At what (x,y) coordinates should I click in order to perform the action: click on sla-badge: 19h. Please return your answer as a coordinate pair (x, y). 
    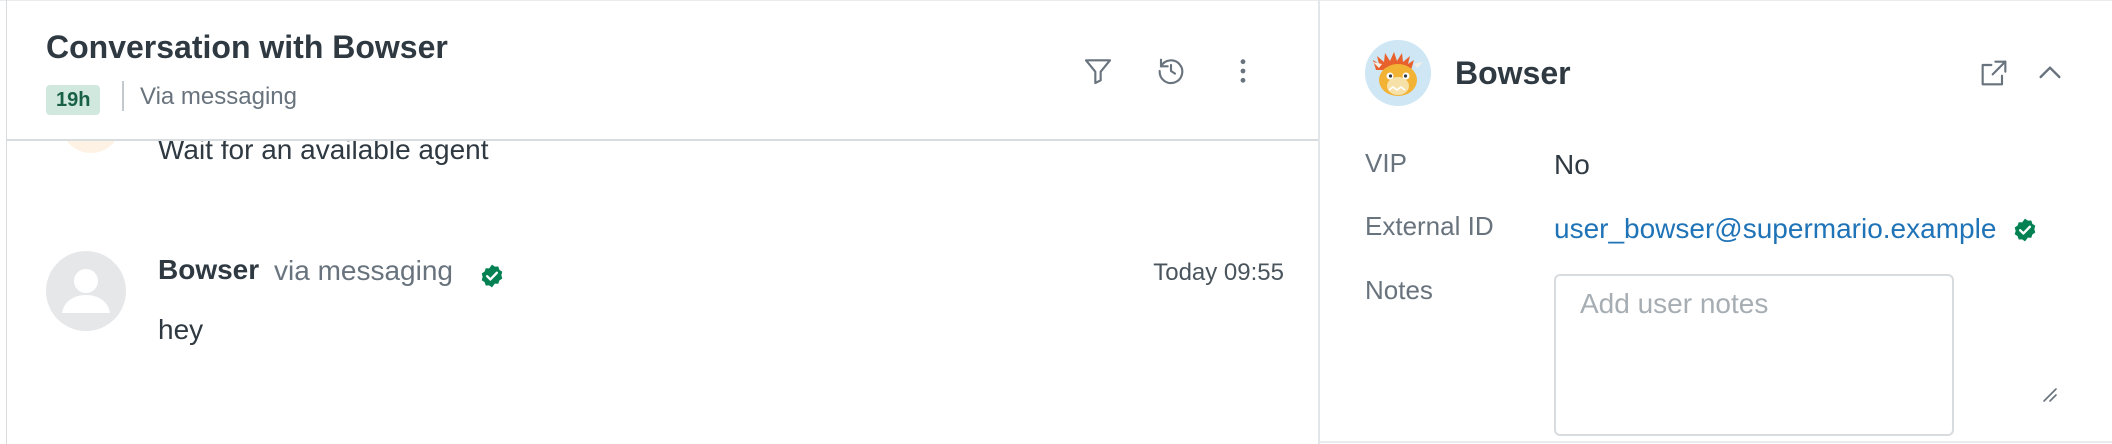
    Looking at the image, I should click on (73, 100).